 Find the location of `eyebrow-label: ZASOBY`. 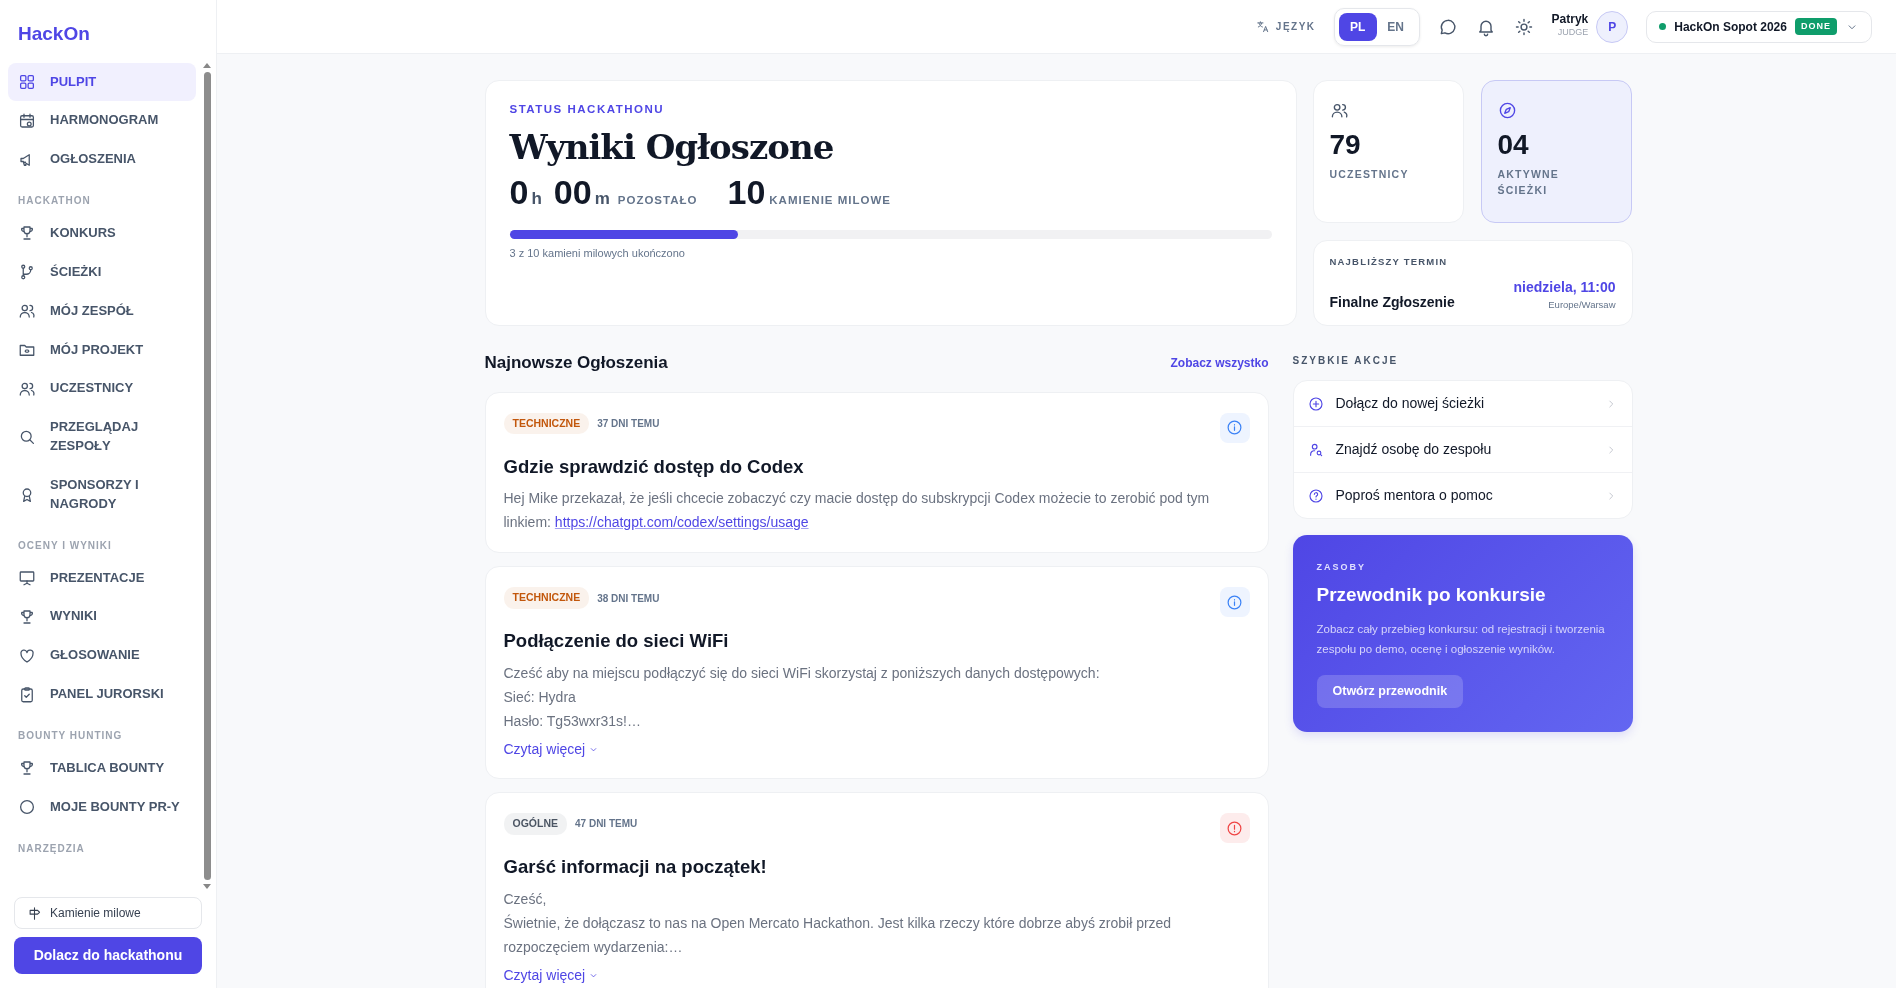

eyebrow-label: ZASOBY is located at coordinates (1341, 567).